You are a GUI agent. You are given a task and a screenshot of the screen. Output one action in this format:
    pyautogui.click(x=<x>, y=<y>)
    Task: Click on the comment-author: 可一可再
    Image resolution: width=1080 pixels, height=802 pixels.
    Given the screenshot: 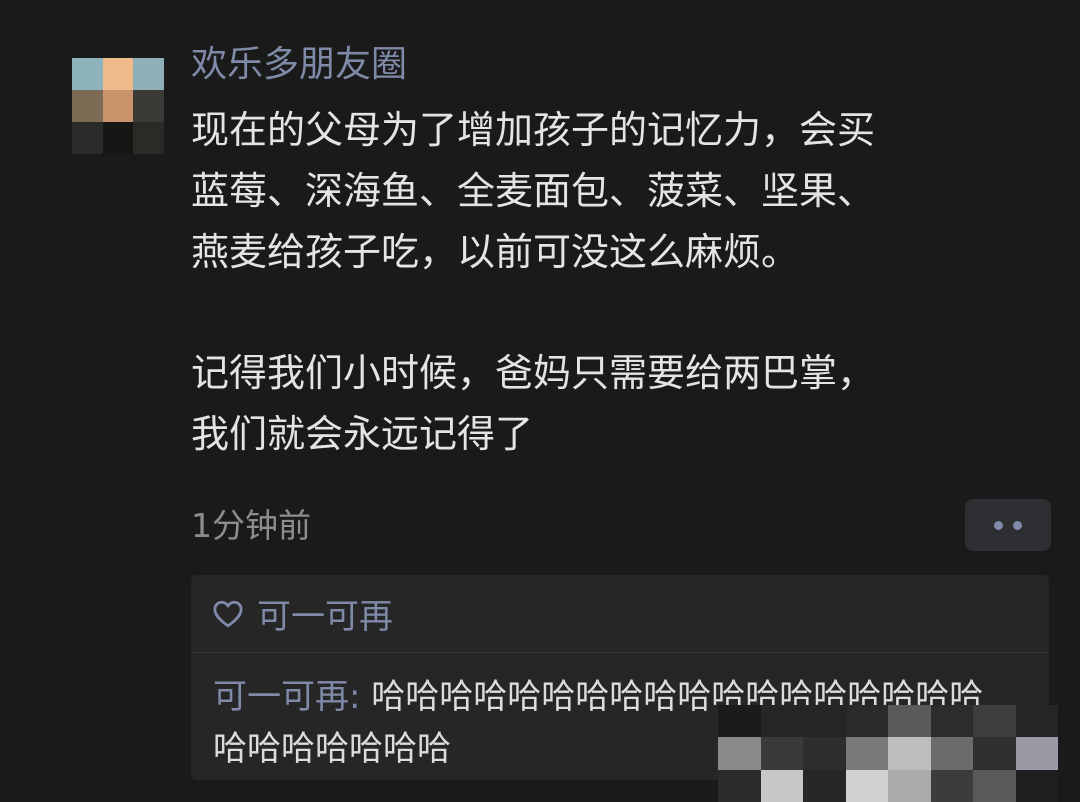 What is the action you would take?
    pyautogui.click(x=281, y=697)
    